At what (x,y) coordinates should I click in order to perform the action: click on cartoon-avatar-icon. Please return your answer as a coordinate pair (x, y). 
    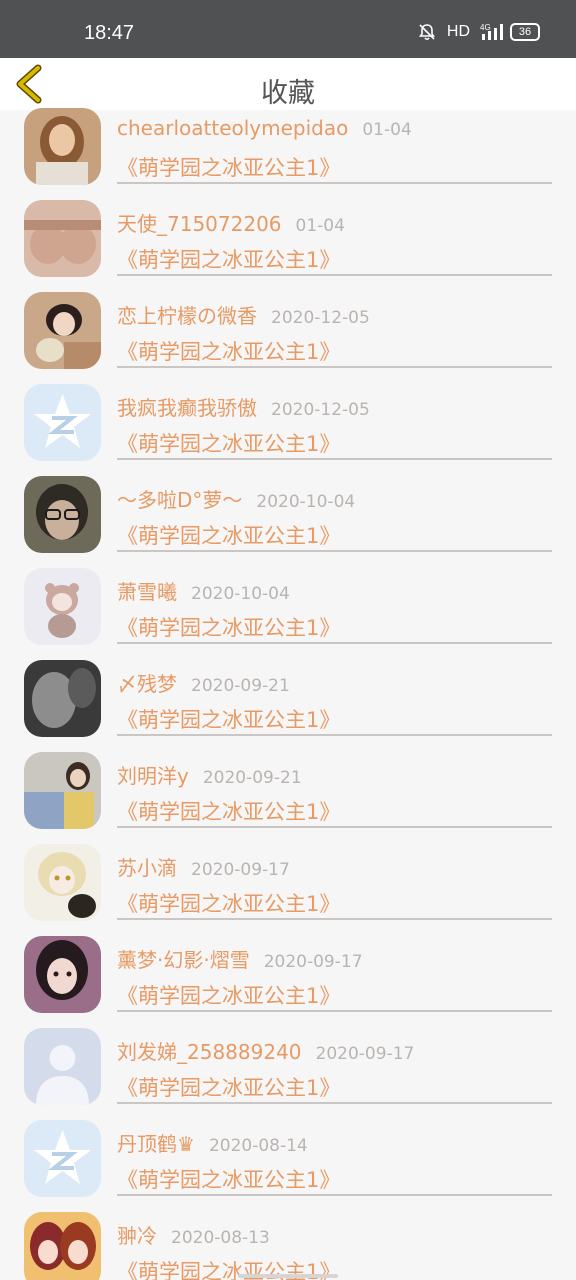
    Looking at the image, I should click on (62, 606).